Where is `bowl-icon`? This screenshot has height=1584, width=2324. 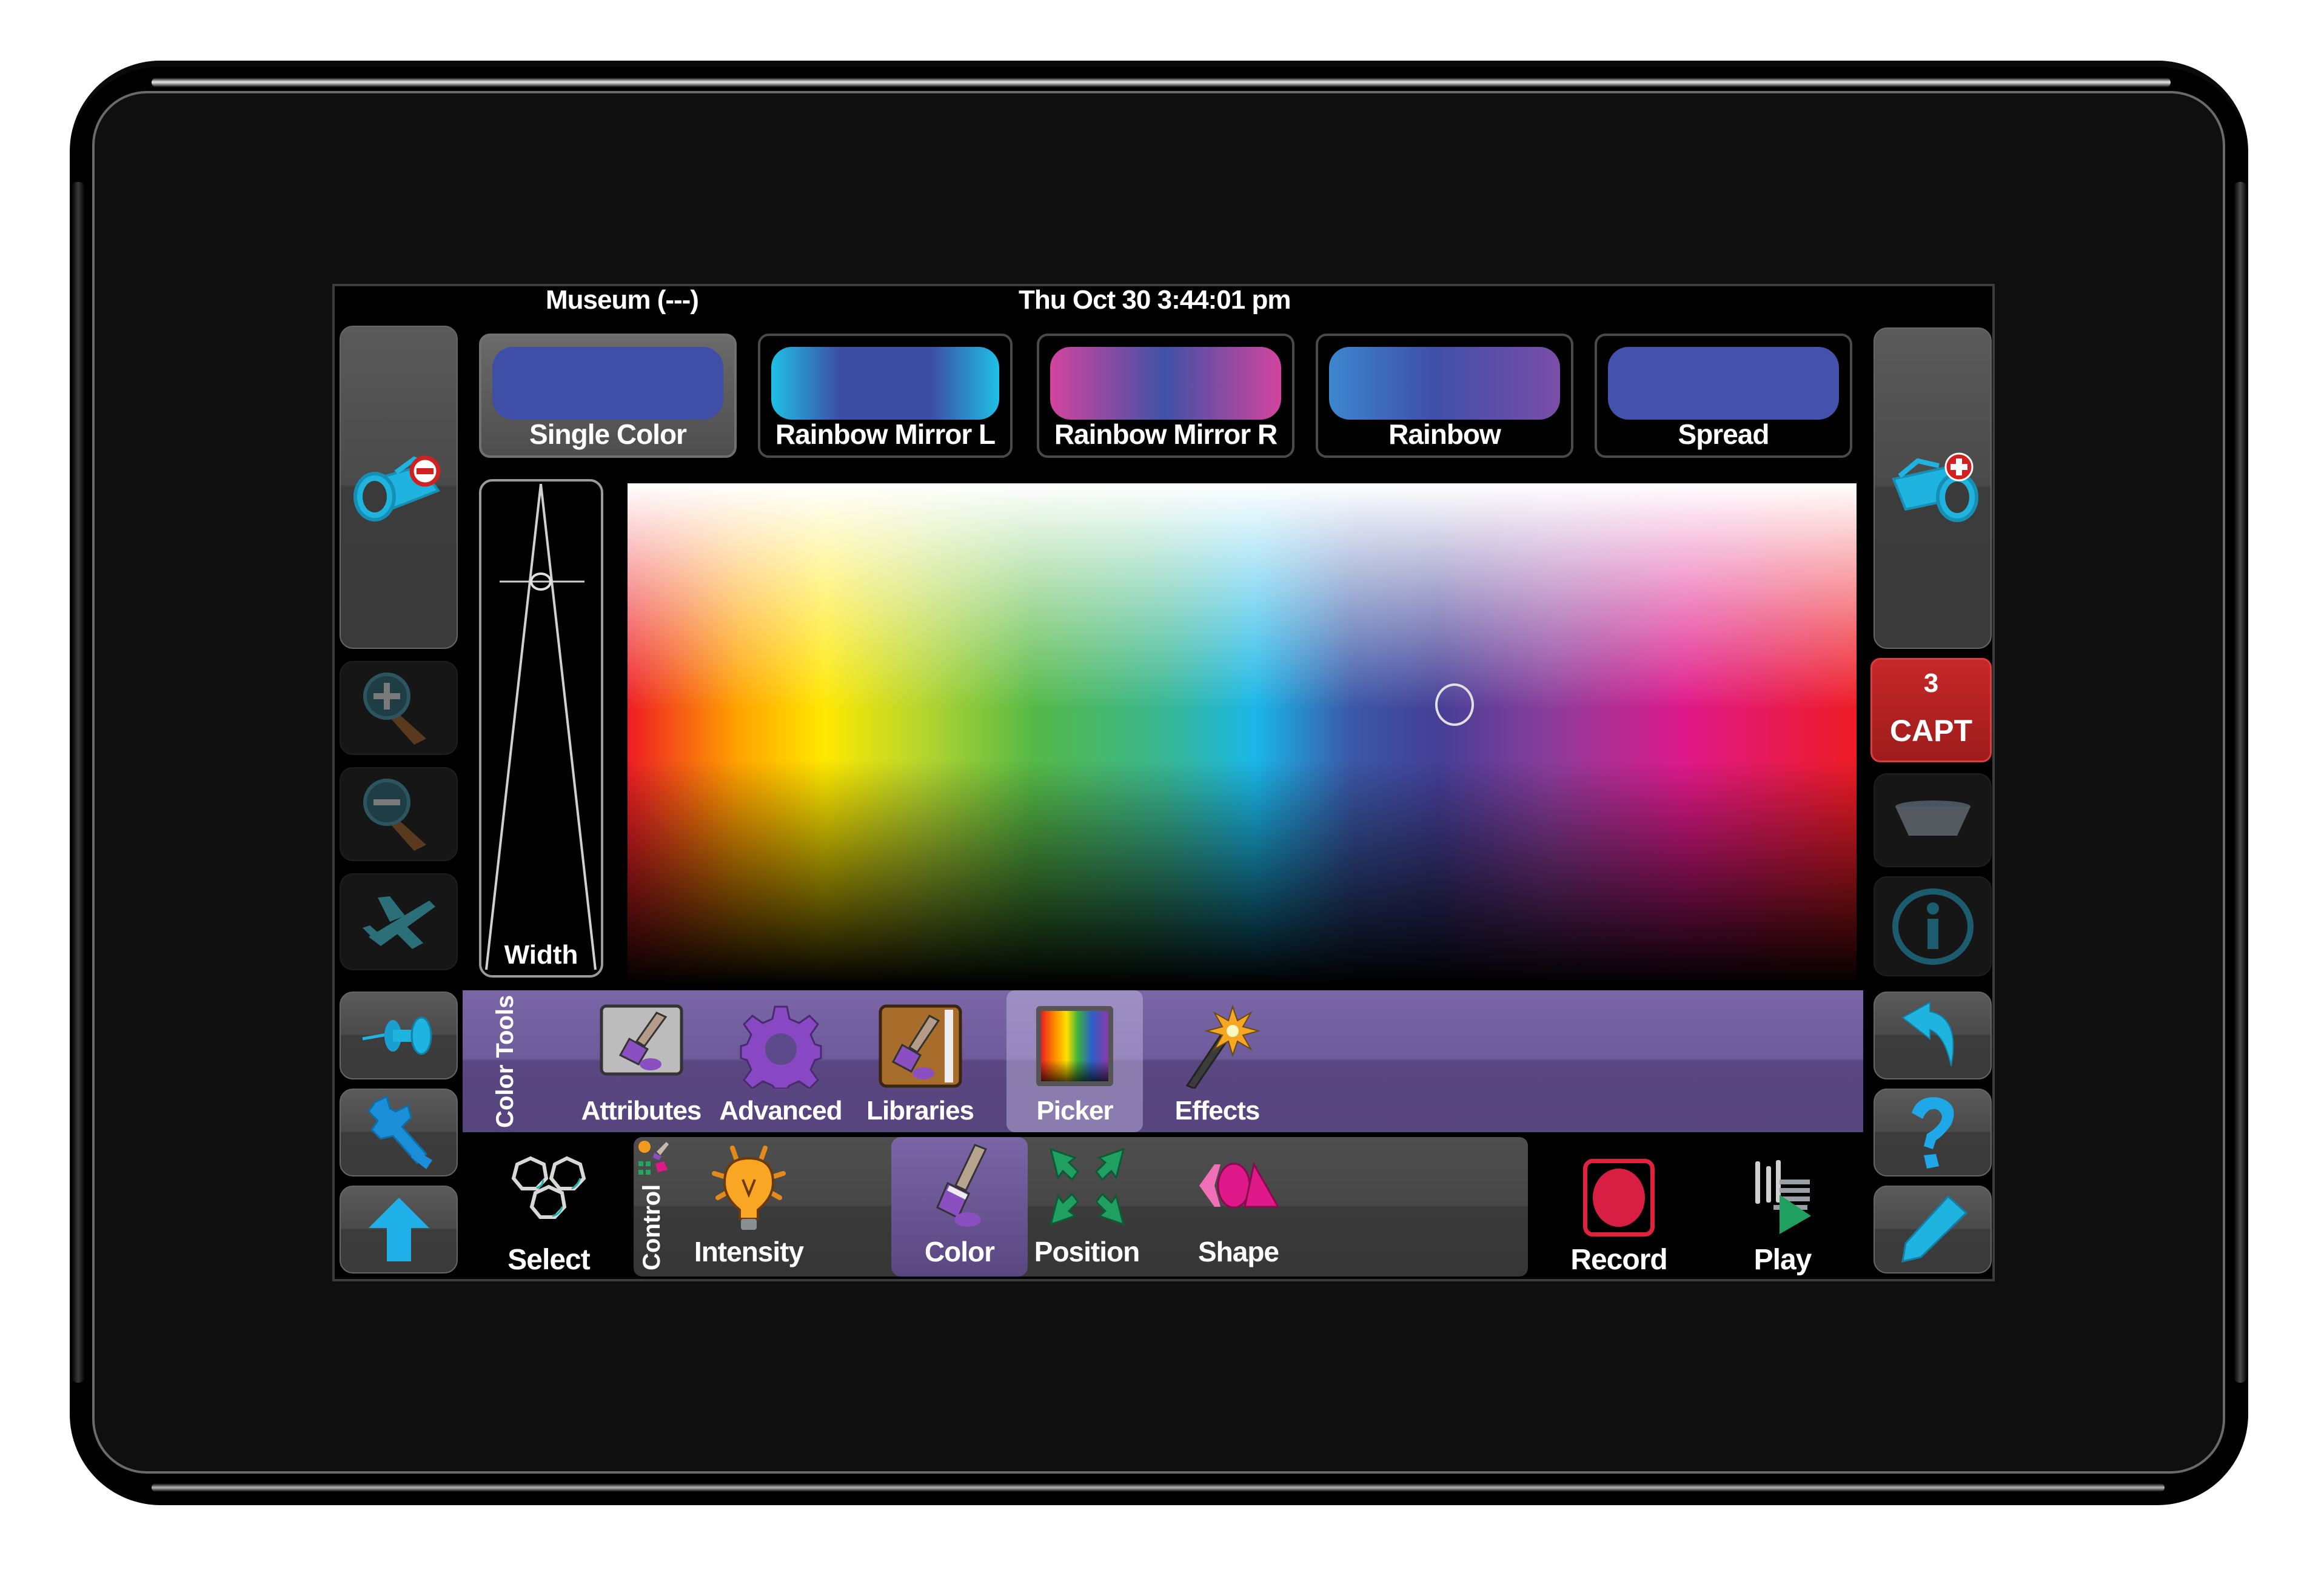 bowl-icon is located at coordinates (1933, 818).